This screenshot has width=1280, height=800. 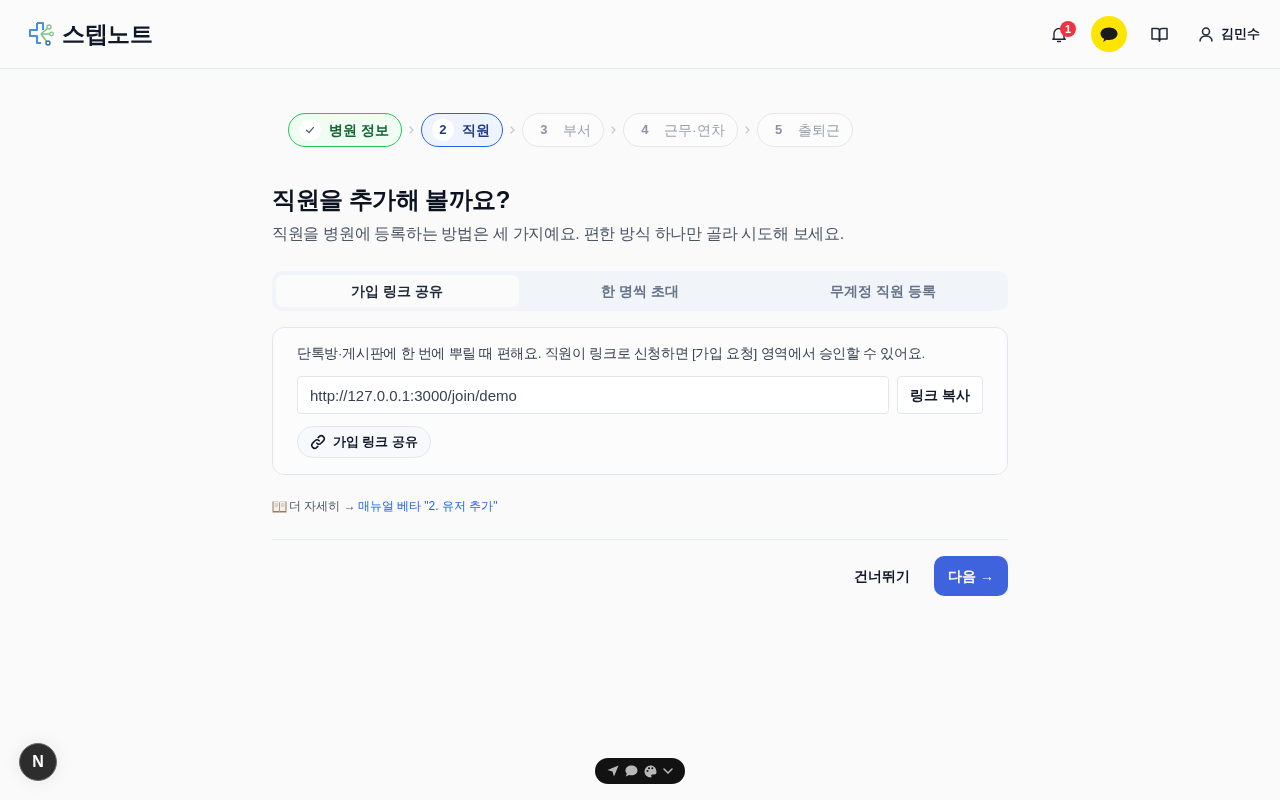 I want to click on bell-icon, so click(x=1059, y=34).